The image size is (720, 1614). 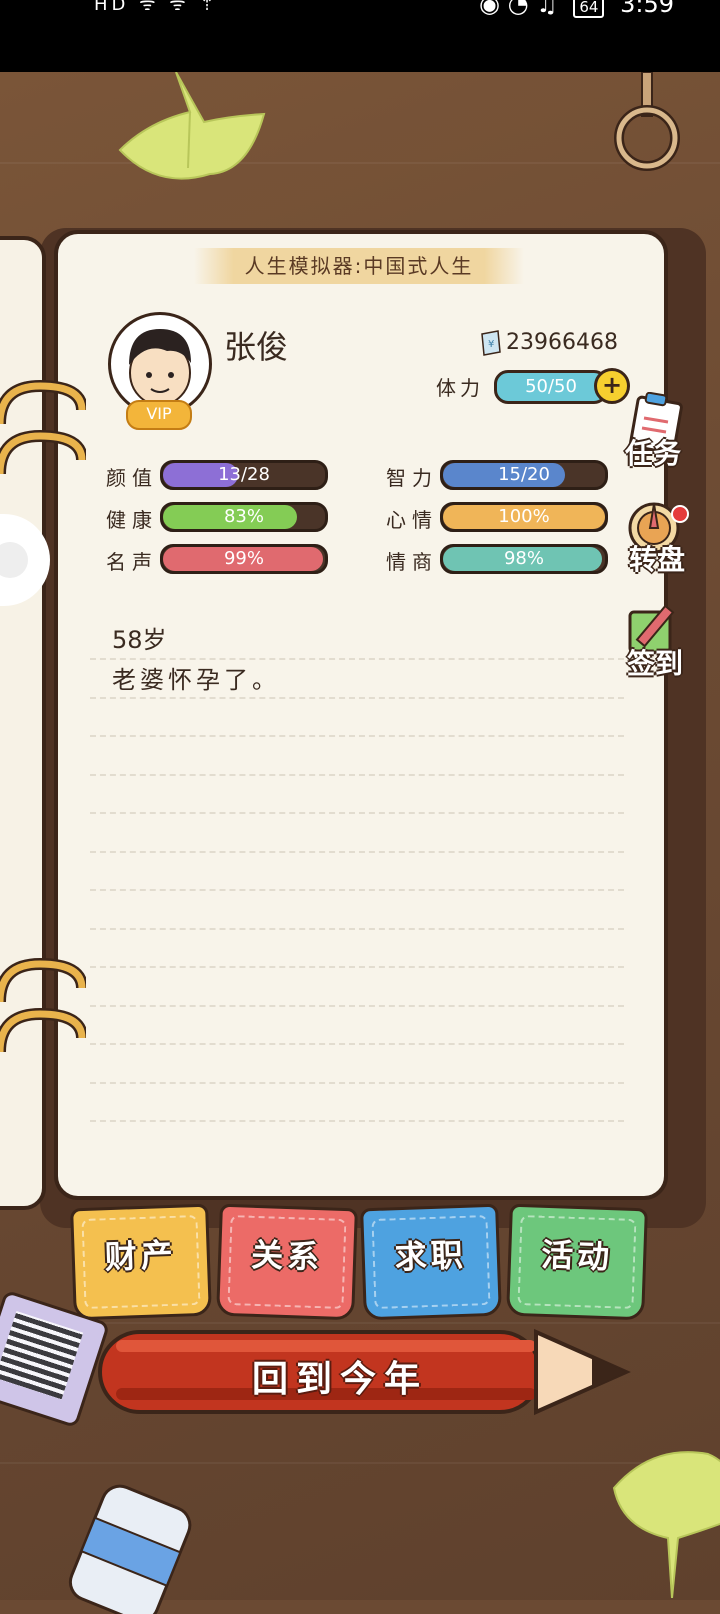 What do you see at coordinates (551, 387) in the screenshot?
I see `stamina-bar: 50/50` at bounding box center [551, 387].